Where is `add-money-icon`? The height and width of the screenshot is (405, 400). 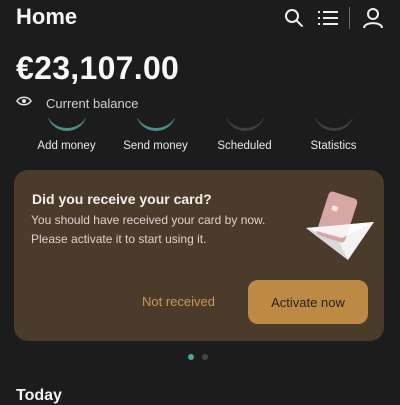
add-money-icon is located at coordinates (67, 125).